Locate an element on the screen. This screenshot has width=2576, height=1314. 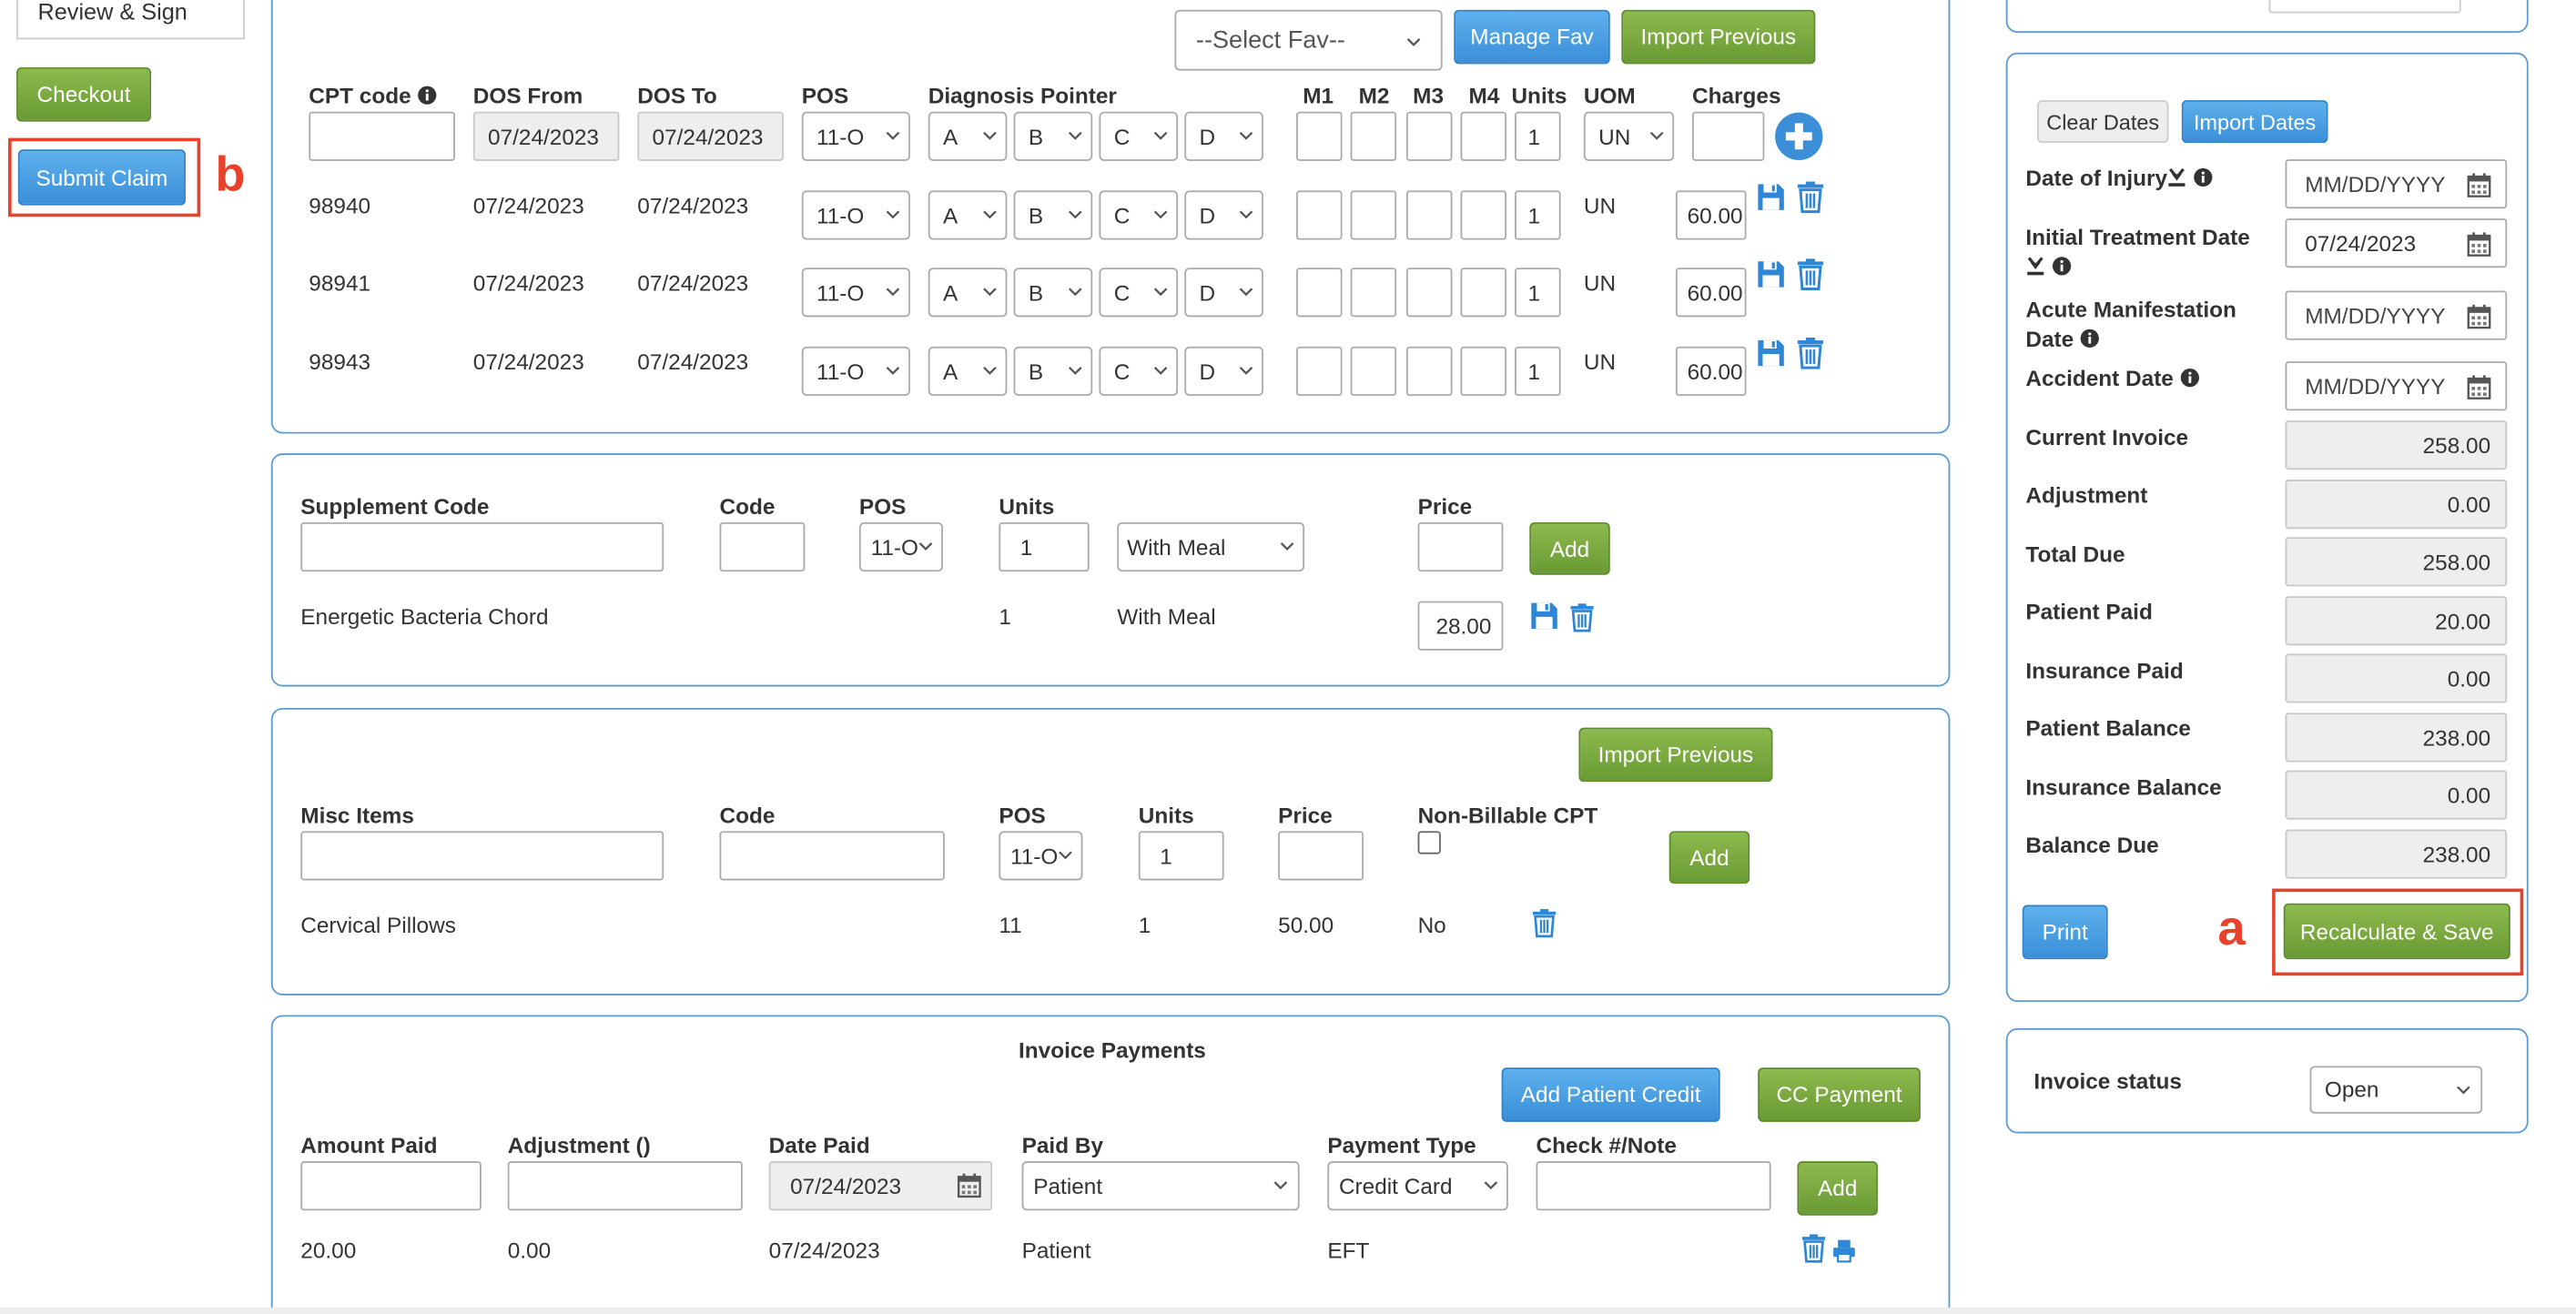
supplement-code-small-input is located at coordinates (762, 546).